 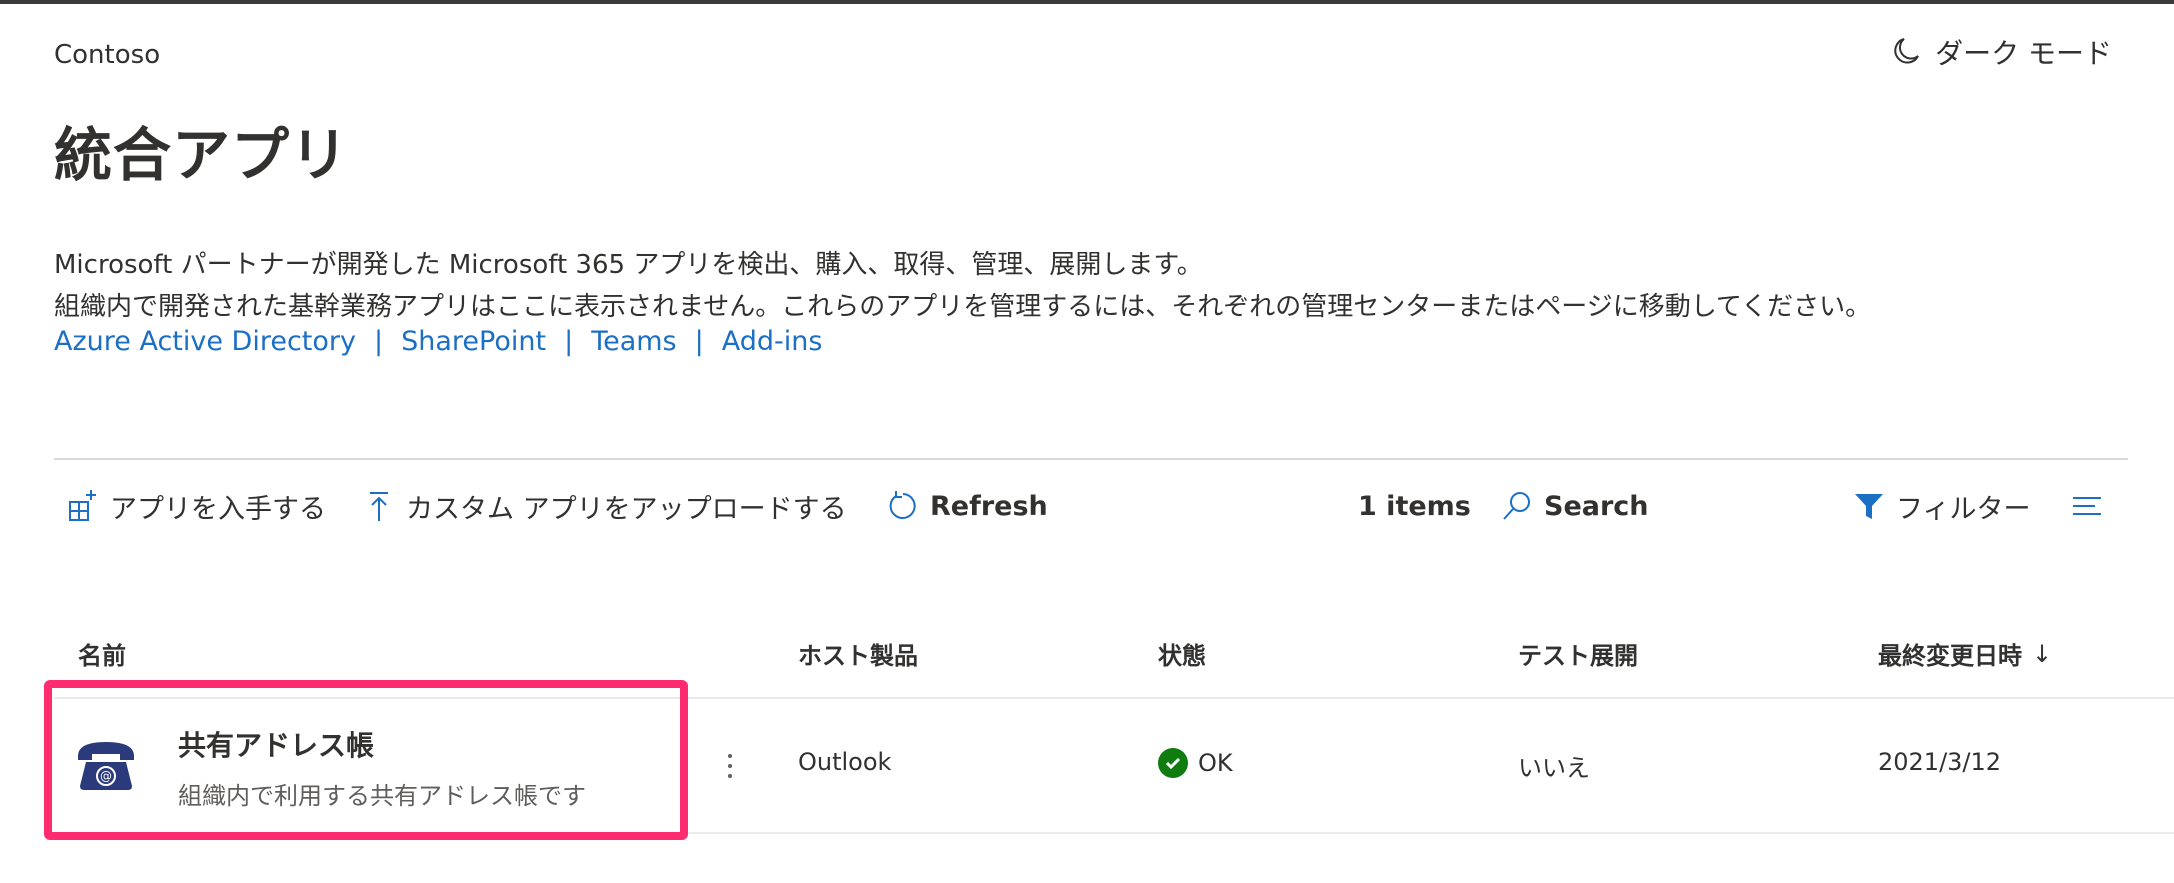 I want to click on dark-mode-toggle: ダーク モード, so click(x=2000, y=52).